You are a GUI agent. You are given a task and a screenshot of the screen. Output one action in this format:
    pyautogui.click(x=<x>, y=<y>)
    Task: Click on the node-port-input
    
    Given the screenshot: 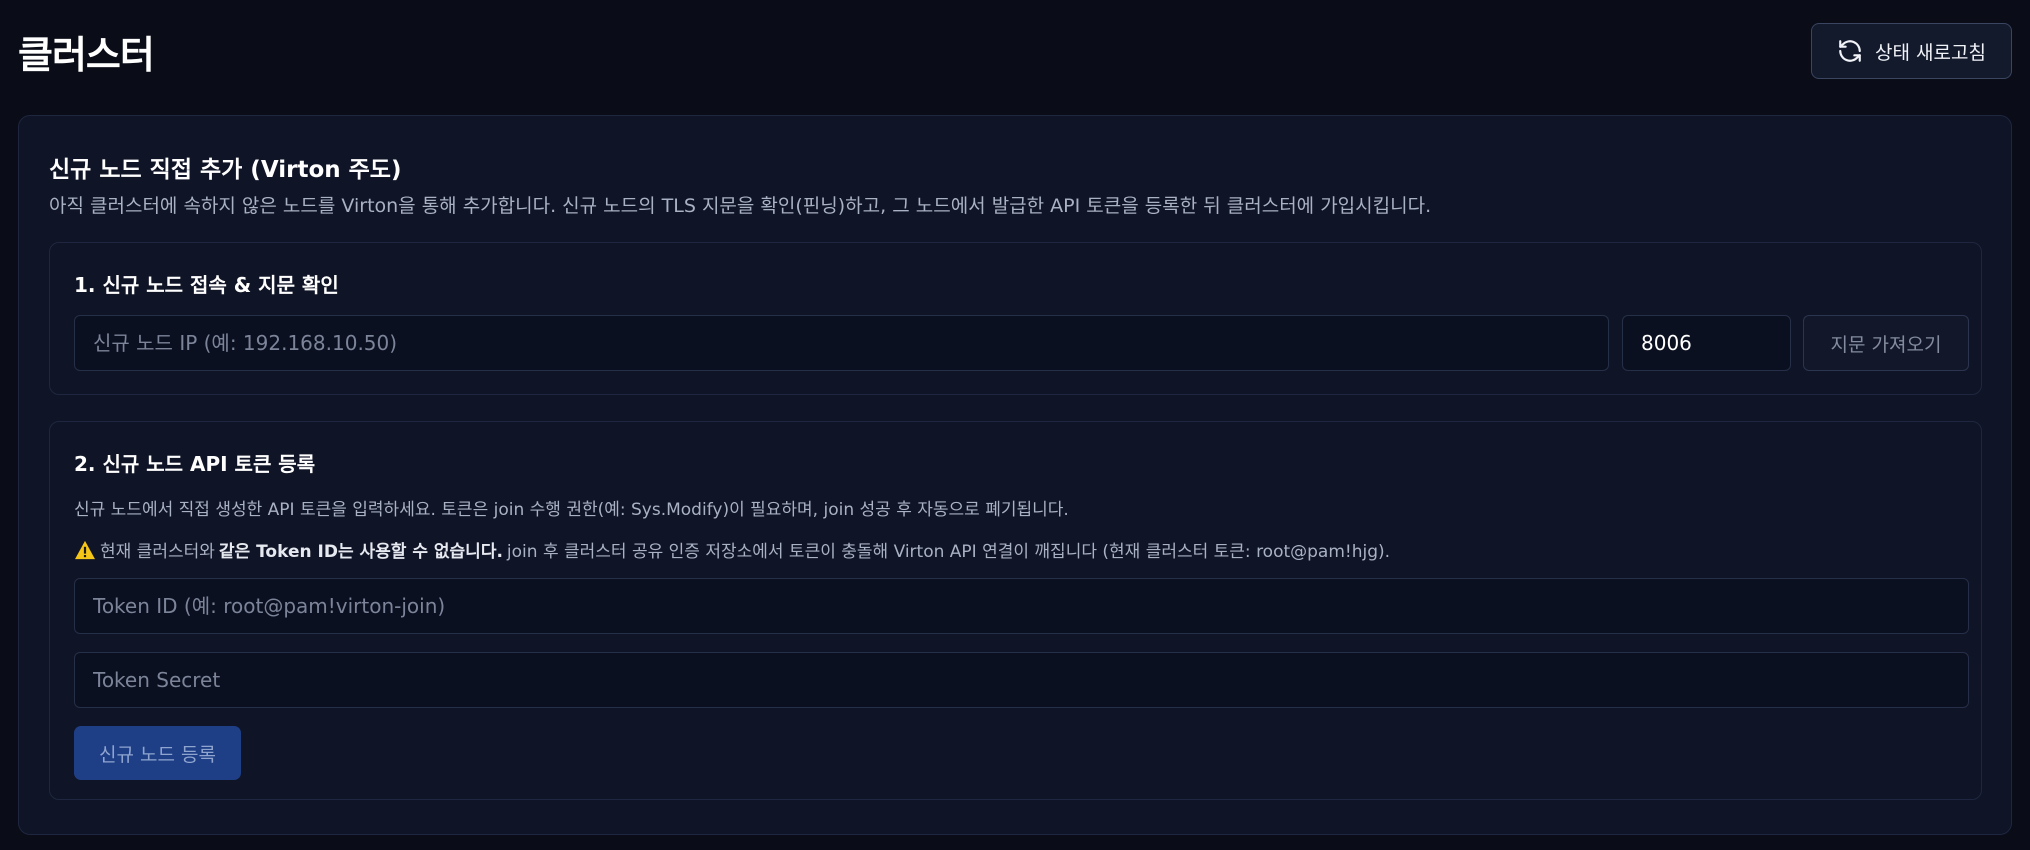 What is the action you would take?
    pyautogui.click(x=1706, y=343)
    